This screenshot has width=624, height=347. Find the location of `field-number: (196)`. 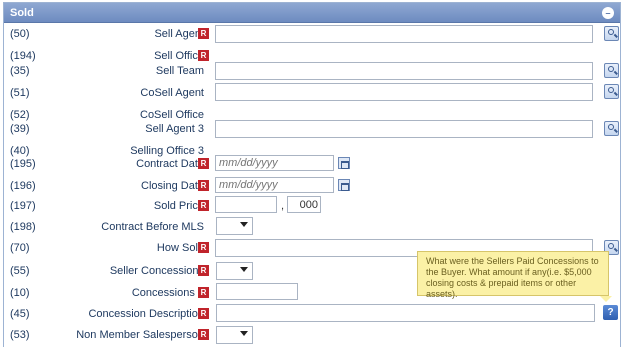

field-number: (196) is located at coordinates (23, 186).